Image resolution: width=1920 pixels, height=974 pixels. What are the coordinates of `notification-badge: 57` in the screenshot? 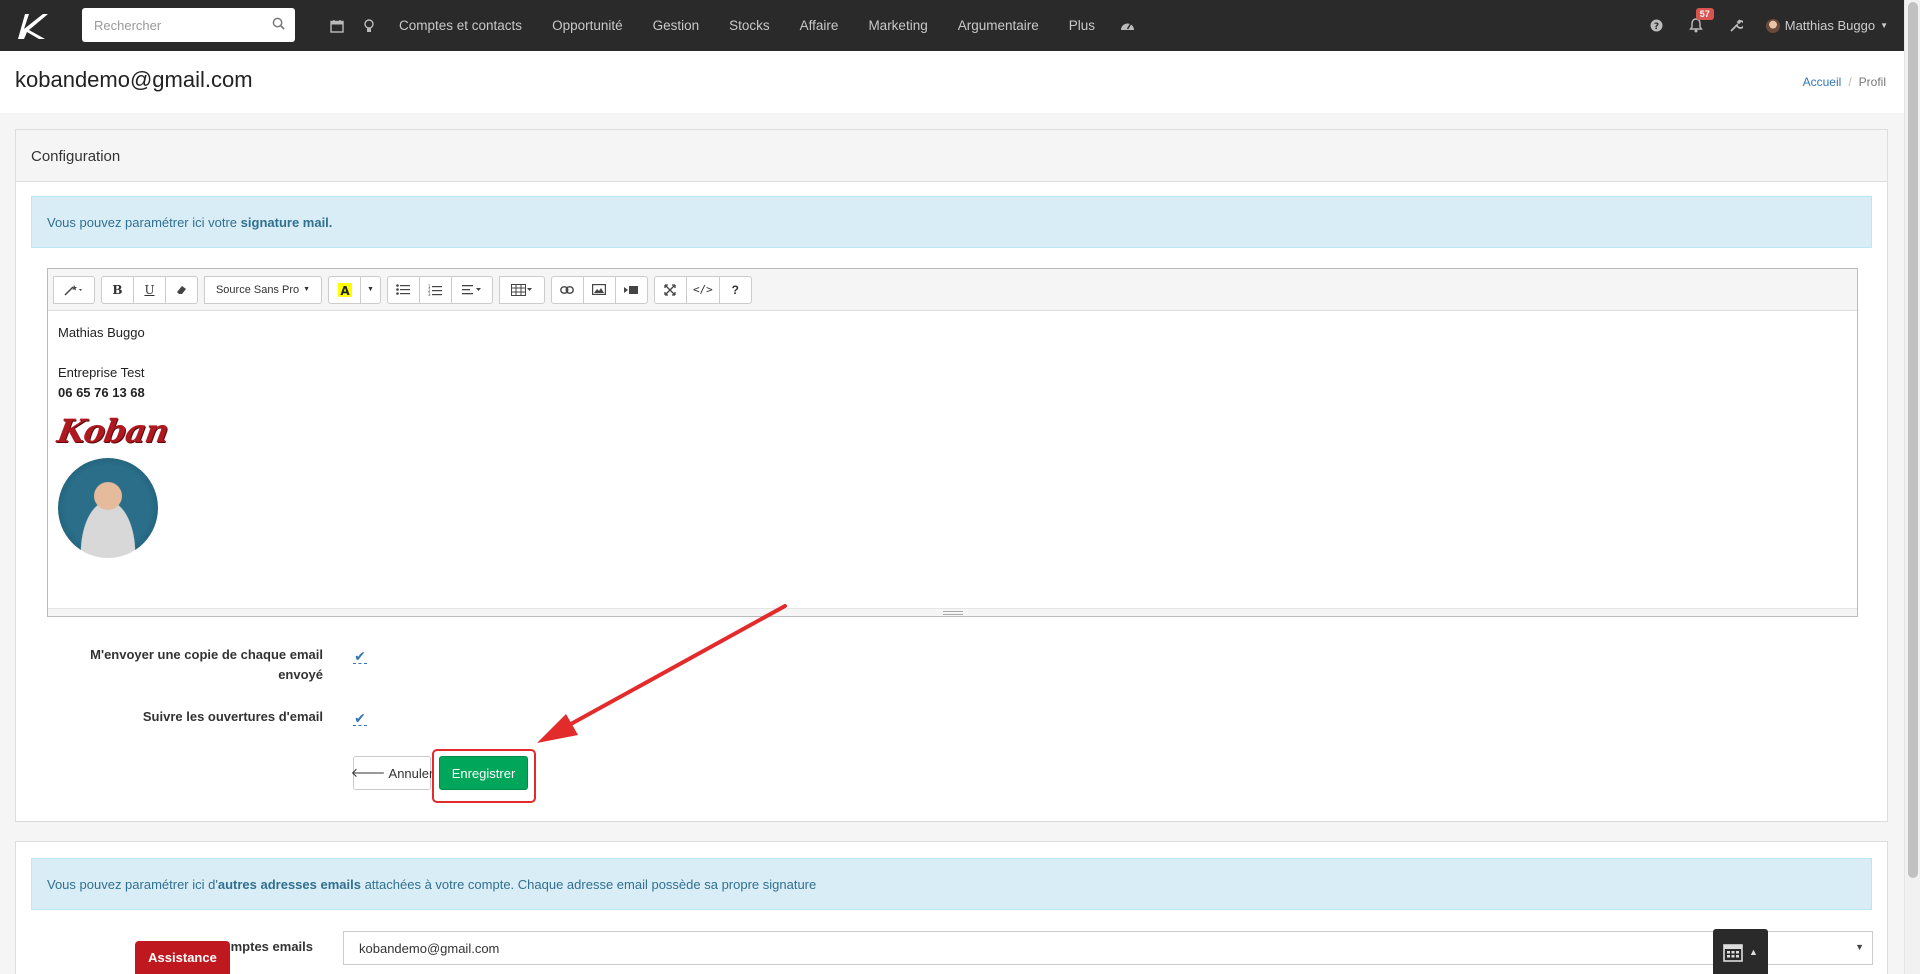 It's located at (1704, 14).